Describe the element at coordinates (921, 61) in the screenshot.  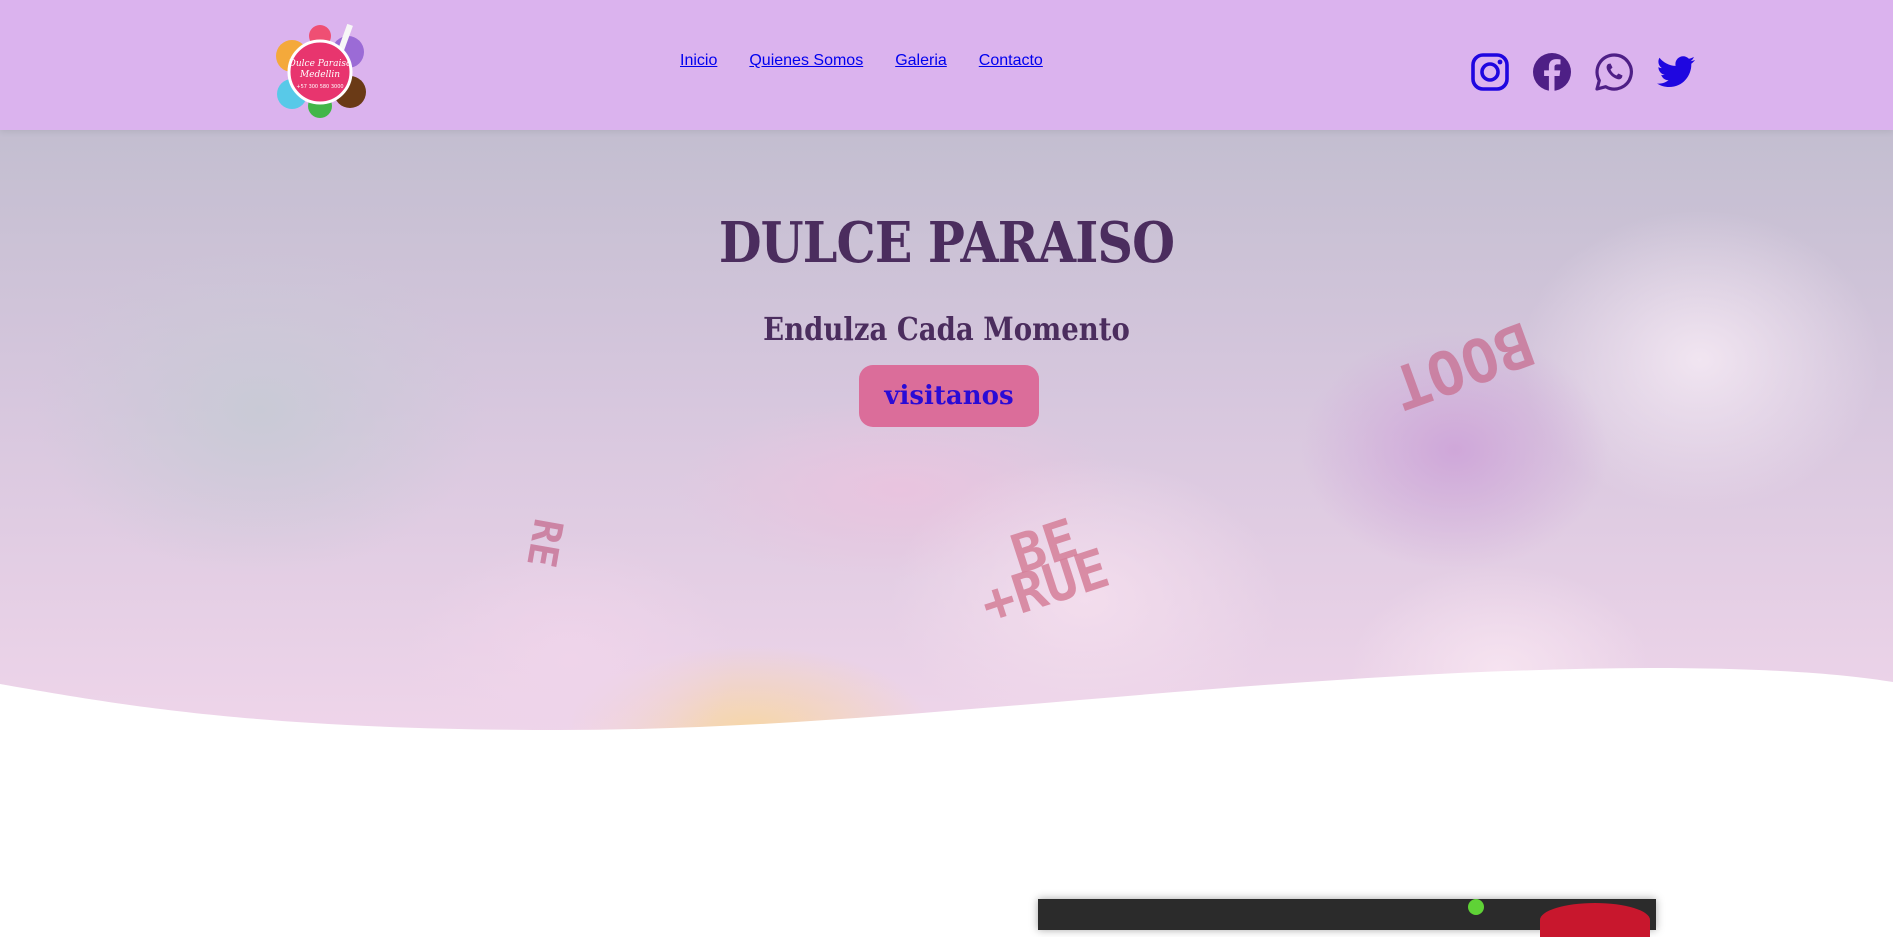
I see `nav-link-galeria: Galeria` at that location.